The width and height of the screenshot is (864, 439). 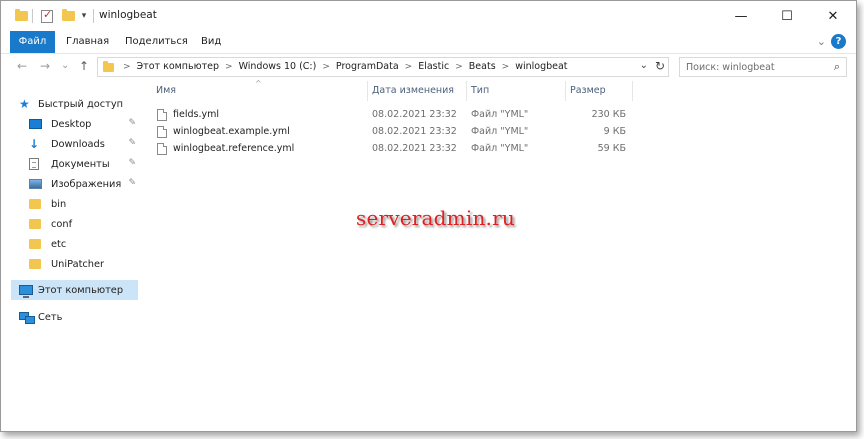 I want to click on search-icon: ⌕, so click(x=837, y=67).